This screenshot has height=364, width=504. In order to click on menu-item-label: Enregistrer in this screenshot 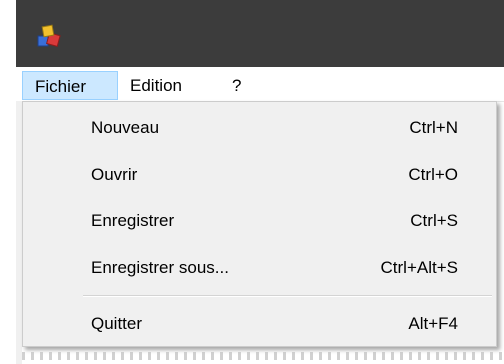, I will do `click(133, 220)`.